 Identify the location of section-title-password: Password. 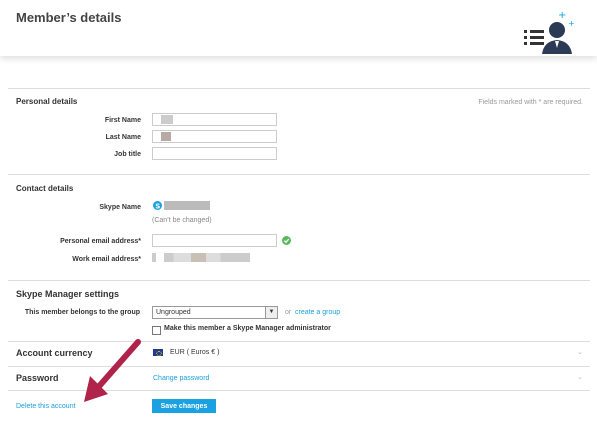
(37, 378).